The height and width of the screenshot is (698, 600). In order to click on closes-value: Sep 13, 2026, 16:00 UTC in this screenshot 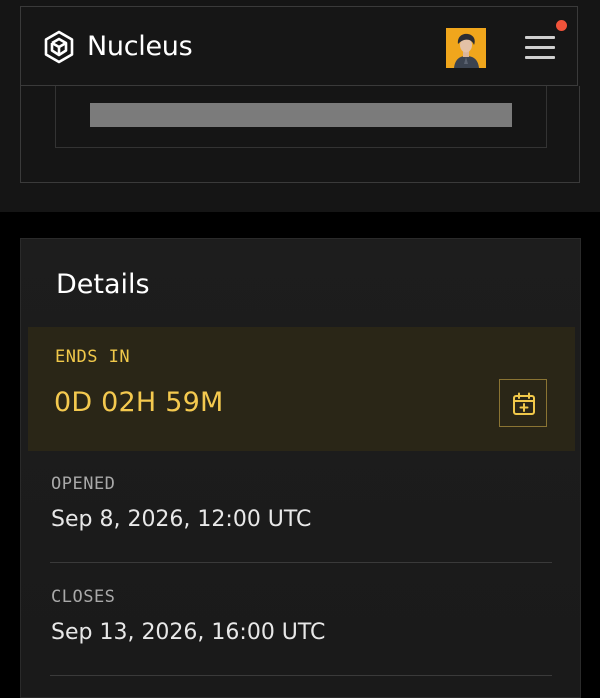, I will do `click(188, 632)`.